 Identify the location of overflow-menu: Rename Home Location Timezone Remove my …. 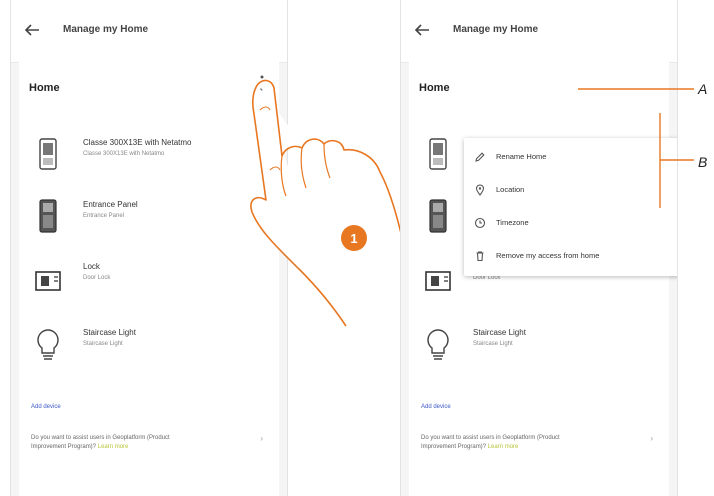
(570, 207).